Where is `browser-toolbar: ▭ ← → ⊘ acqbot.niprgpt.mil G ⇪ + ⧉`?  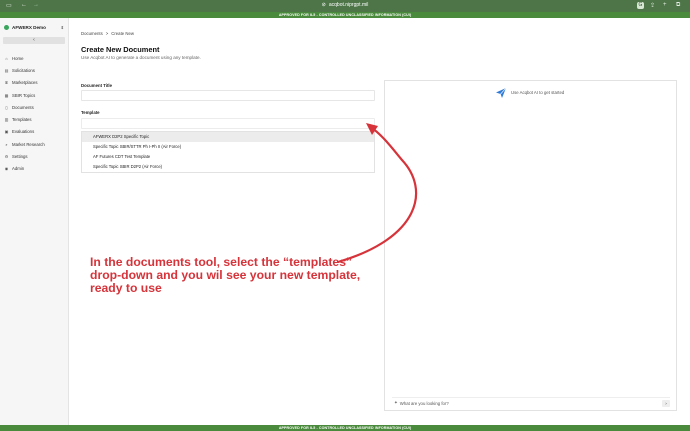
browser-toolbar: ▭ ← → ⊘ acqbot.niprgpt.mil G ⇪ + ⧉ is located at coordinates (345, 6).